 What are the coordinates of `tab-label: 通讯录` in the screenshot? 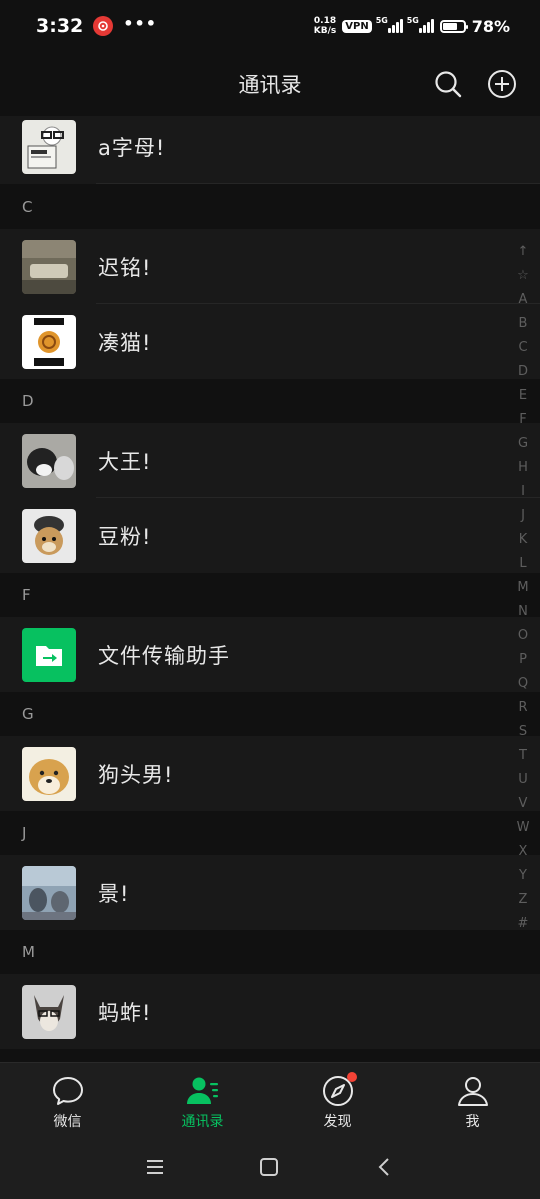 It's located at (202, 1121).